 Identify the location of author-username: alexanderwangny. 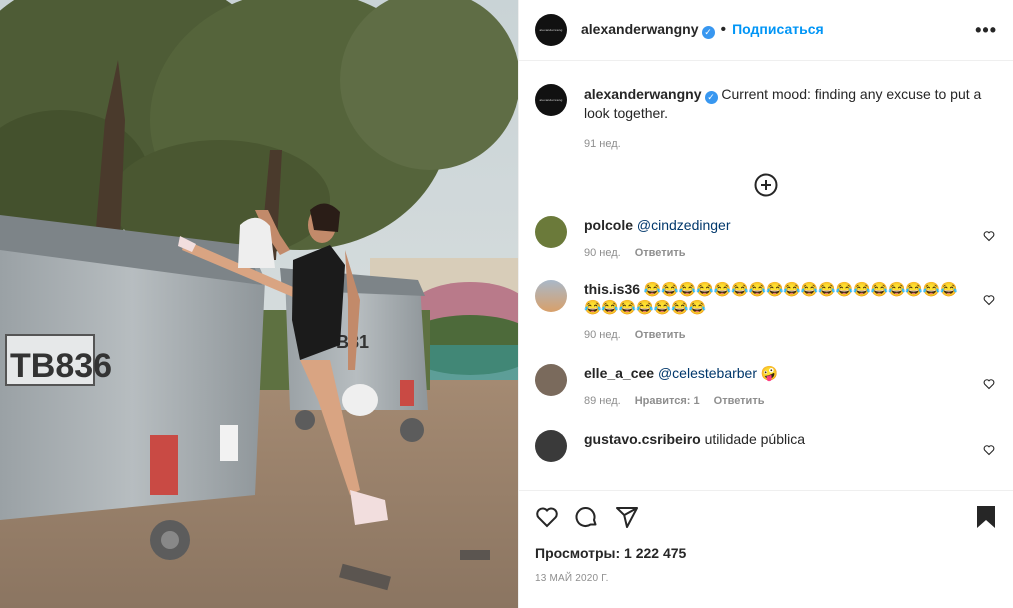
(640, 29).